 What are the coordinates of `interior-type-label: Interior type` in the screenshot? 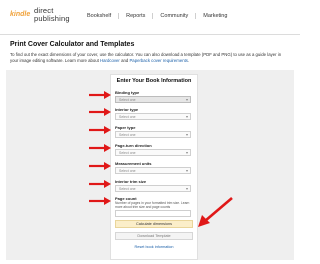 It's located at (127, 109).